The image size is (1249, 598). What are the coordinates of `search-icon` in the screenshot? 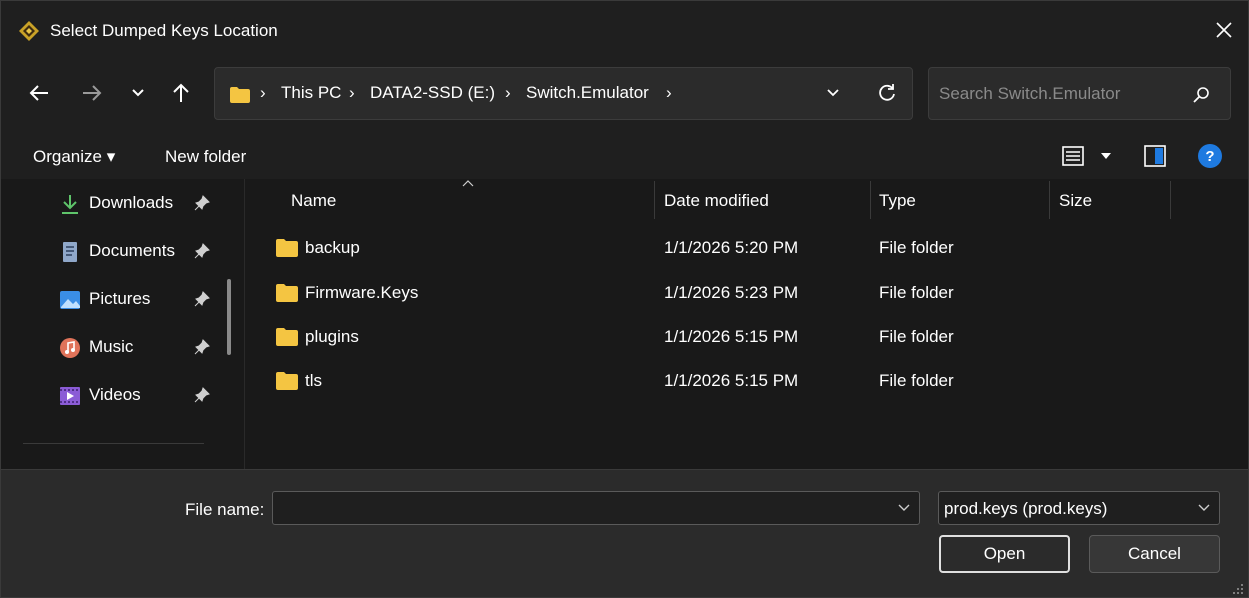 It's located at (1201, 95).